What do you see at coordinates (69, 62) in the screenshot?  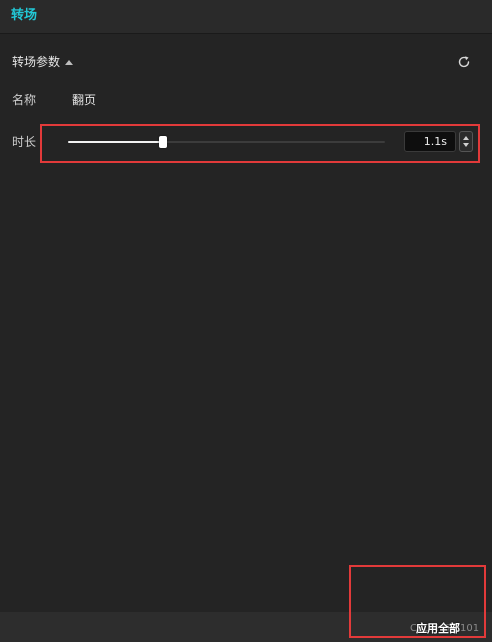 I see `caret-up-icon` at bounding box center [69, 62].